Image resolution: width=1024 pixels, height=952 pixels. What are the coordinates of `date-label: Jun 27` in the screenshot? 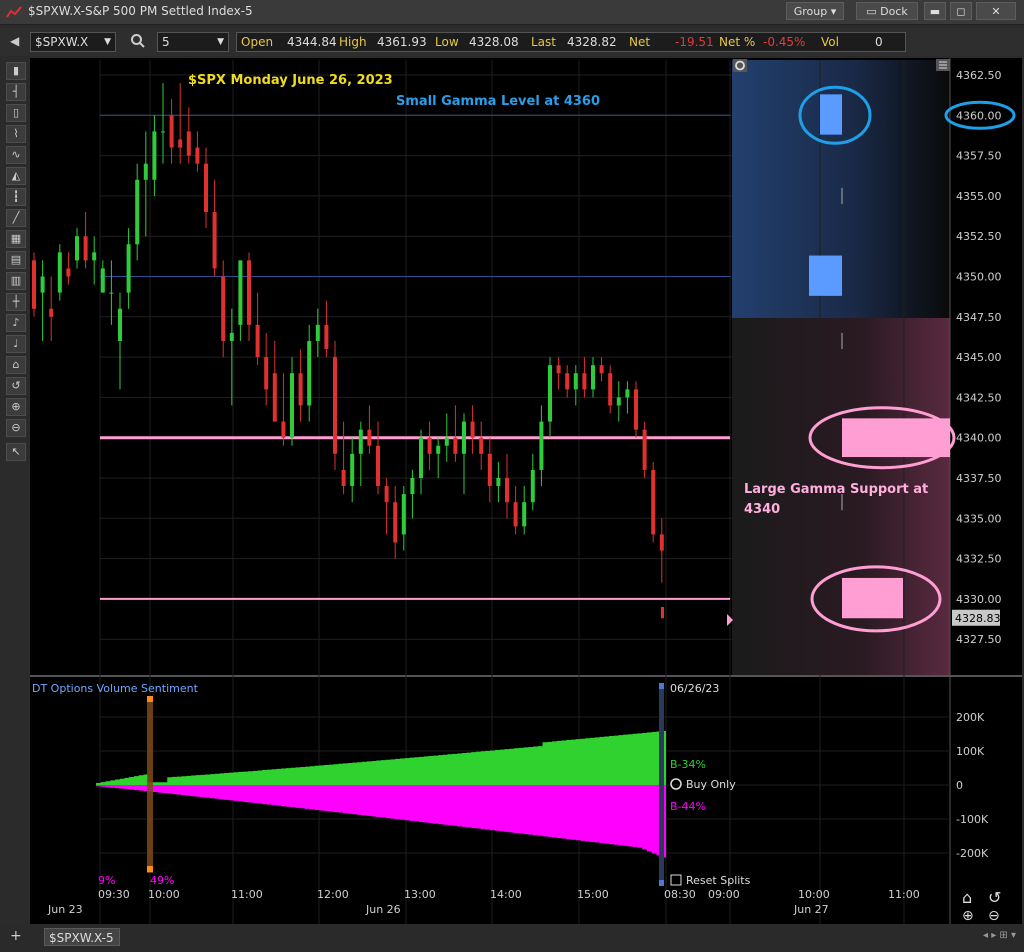 It's located at (811, 909).